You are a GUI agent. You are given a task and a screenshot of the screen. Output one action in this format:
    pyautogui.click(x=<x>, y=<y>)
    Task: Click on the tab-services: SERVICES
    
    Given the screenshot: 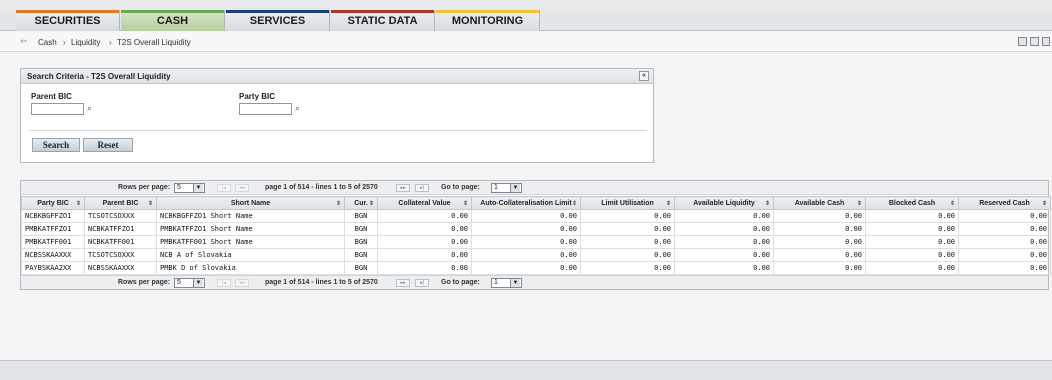 What is the action you would take?
    pyautogui.click(x=278, y=20)
    